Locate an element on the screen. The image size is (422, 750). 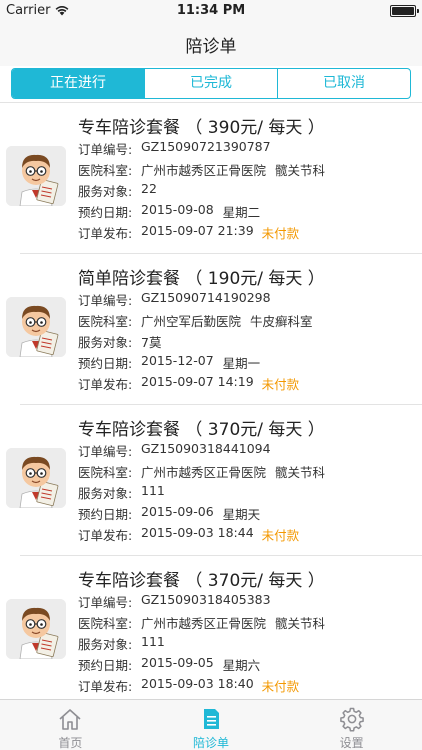
order-number-row: 订单编号: GZ15090318405383 is located at coordinates (201, 602).